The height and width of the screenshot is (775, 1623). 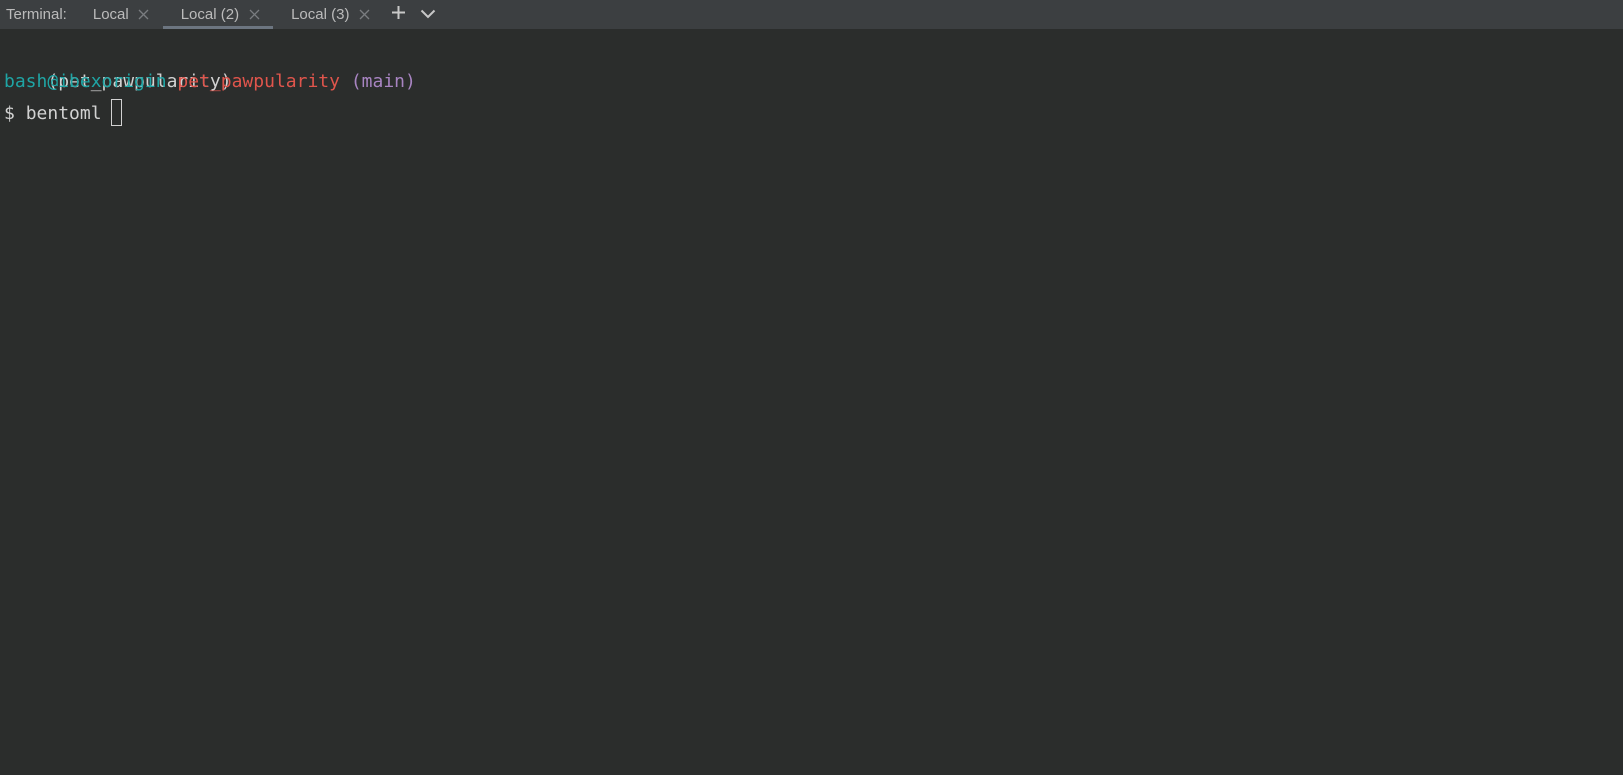 I want to click on command-line: $ bentoml, so click(x=813, y=114).